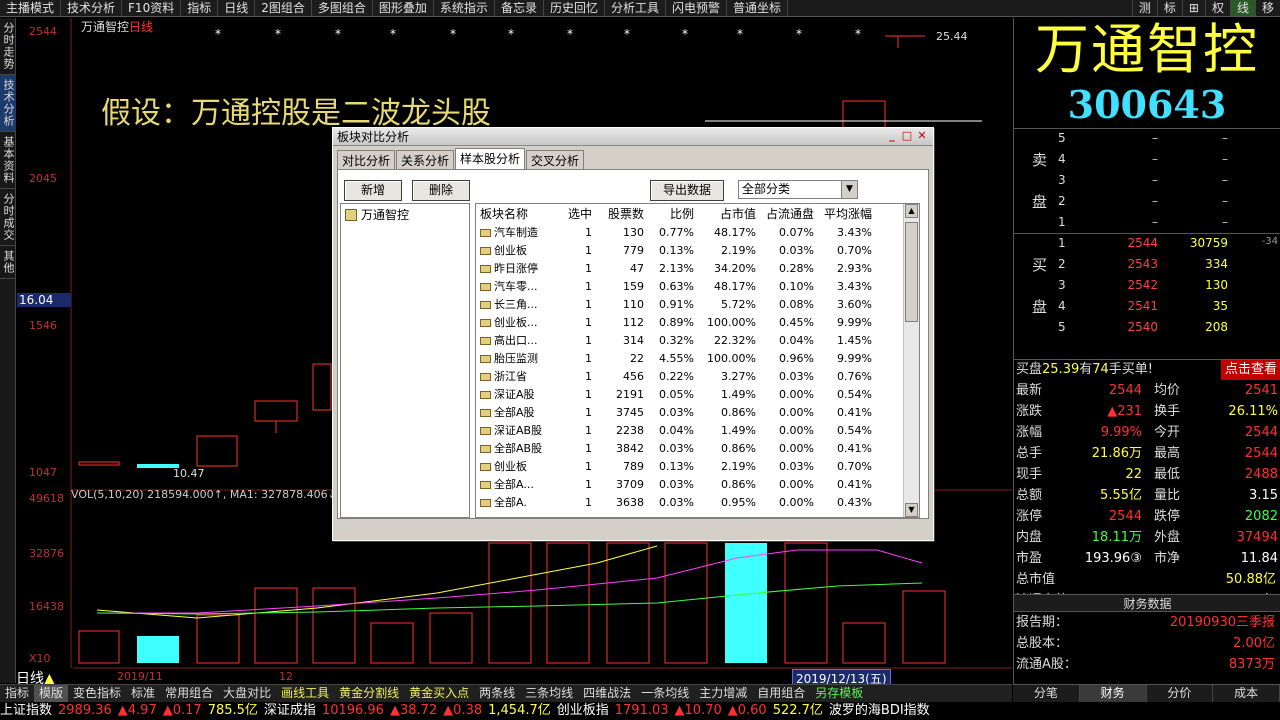 The height and width of the screenshot is (720, 1280). I want to click on panel-tab: 分价, so click(1180, 693).